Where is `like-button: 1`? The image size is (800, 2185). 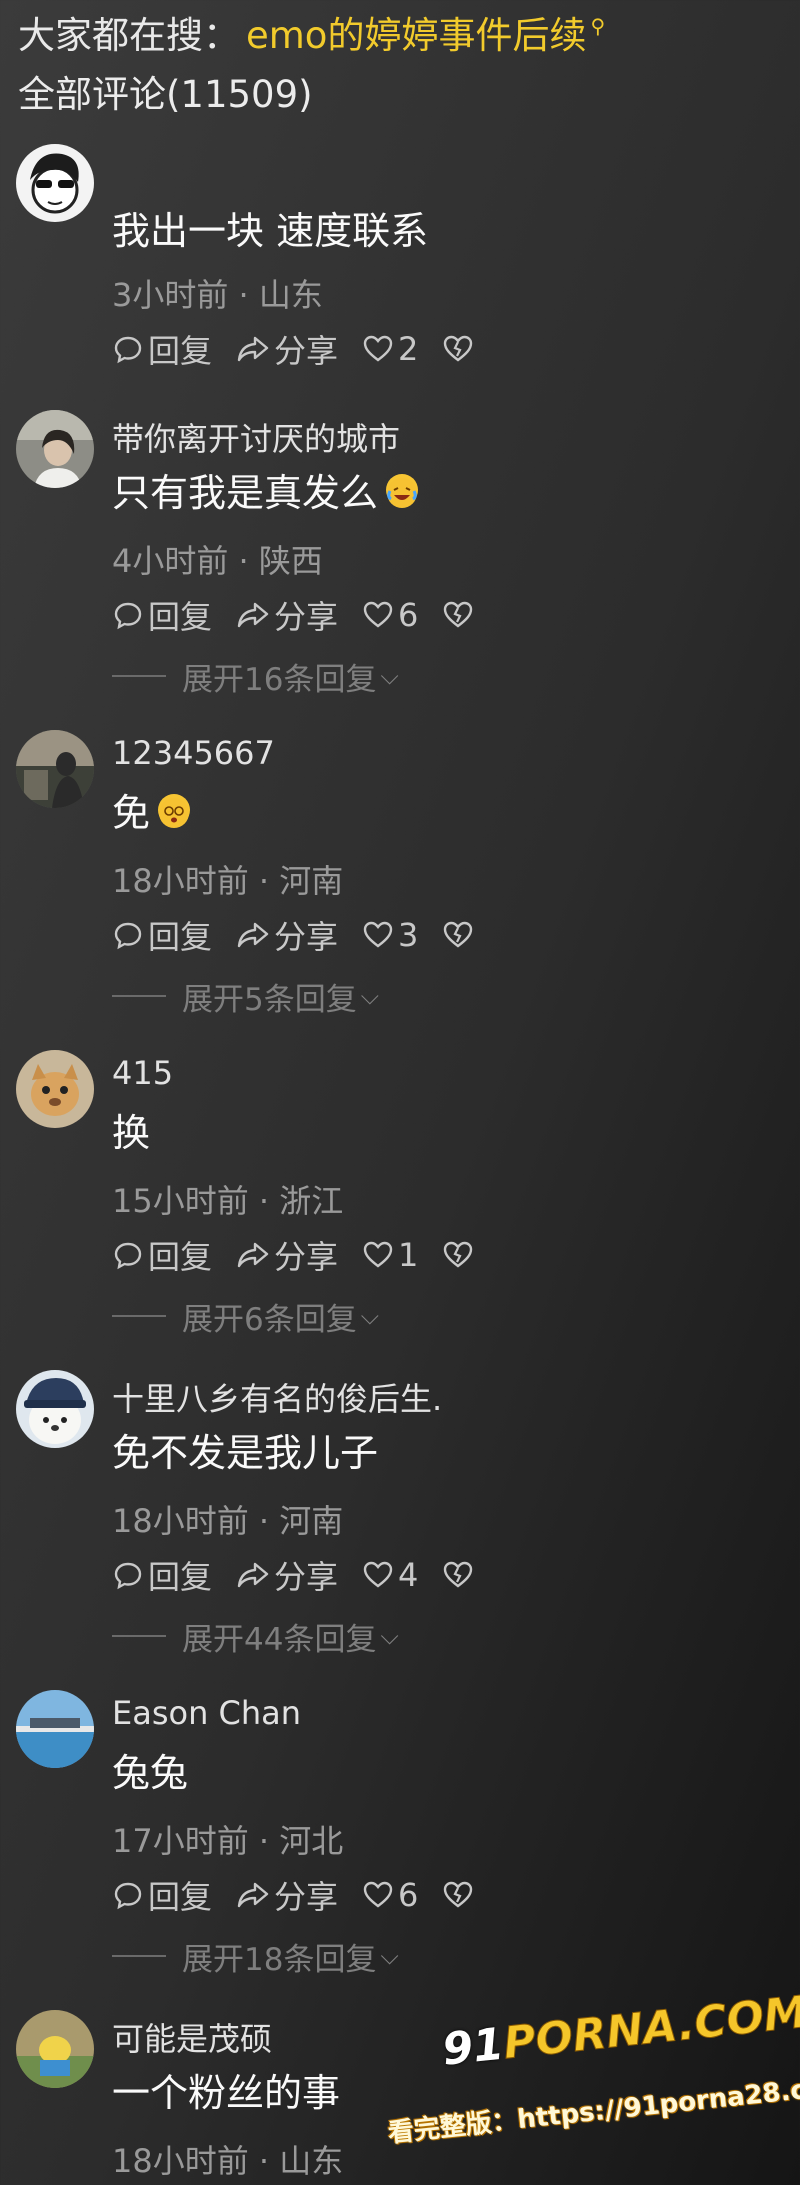 like-button: 1 is located at coordinates (390, 1255).